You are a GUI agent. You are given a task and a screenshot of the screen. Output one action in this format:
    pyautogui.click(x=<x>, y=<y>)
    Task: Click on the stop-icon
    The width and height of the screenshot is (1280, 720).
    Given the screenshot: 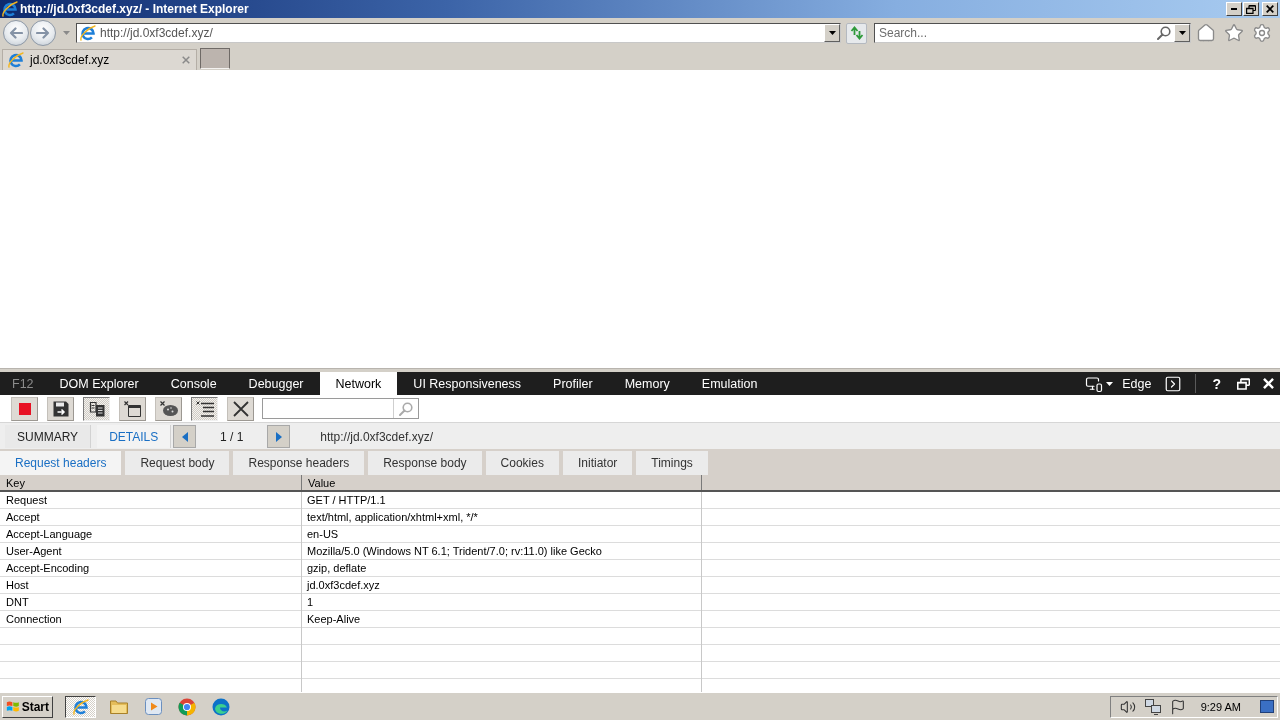 What is the action you would take?
    pyautogui.click(x=24, y=408)
    